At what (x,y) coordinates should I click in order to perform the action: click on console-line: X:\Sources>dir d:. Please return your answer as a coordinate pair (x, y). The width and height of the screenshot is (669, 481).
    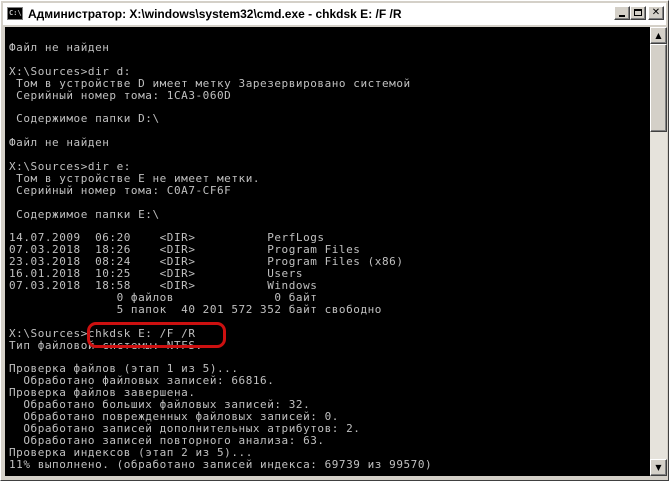
    Looking at the image, I should click on (70, 71).